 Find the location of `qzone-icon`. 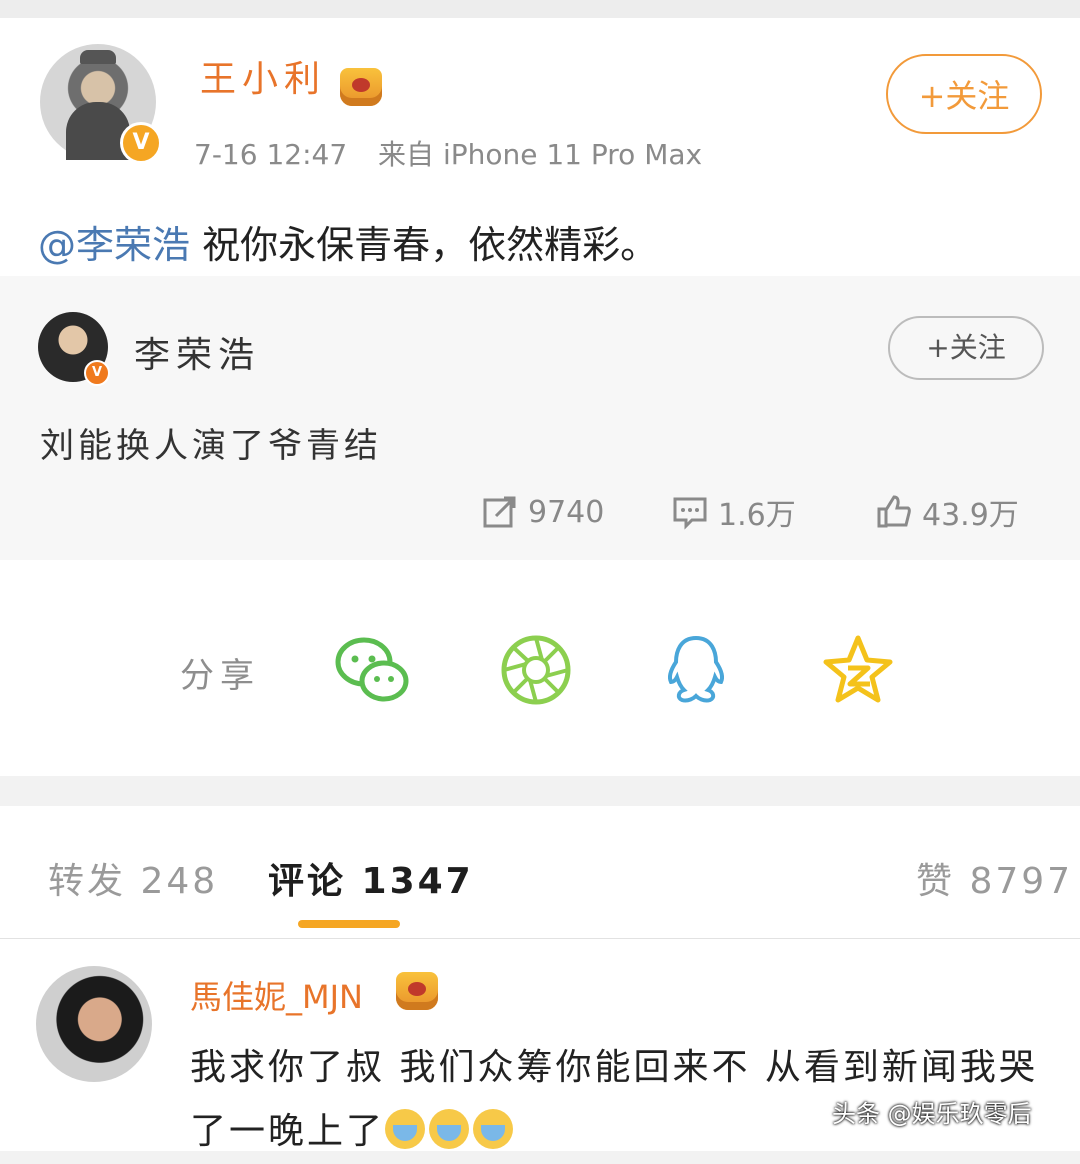

qzone-icon is located at coordinates (858, 670).